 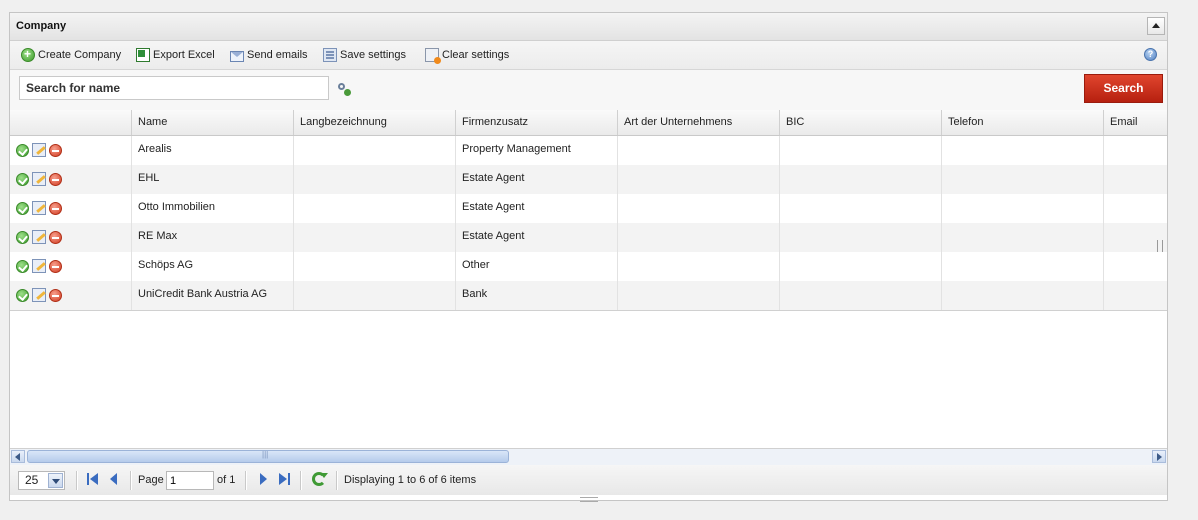 What do you see at coordinates (1135, 122) in the screenshot?
I see `column-header-email: Email` at bounding box center [1135, 122].